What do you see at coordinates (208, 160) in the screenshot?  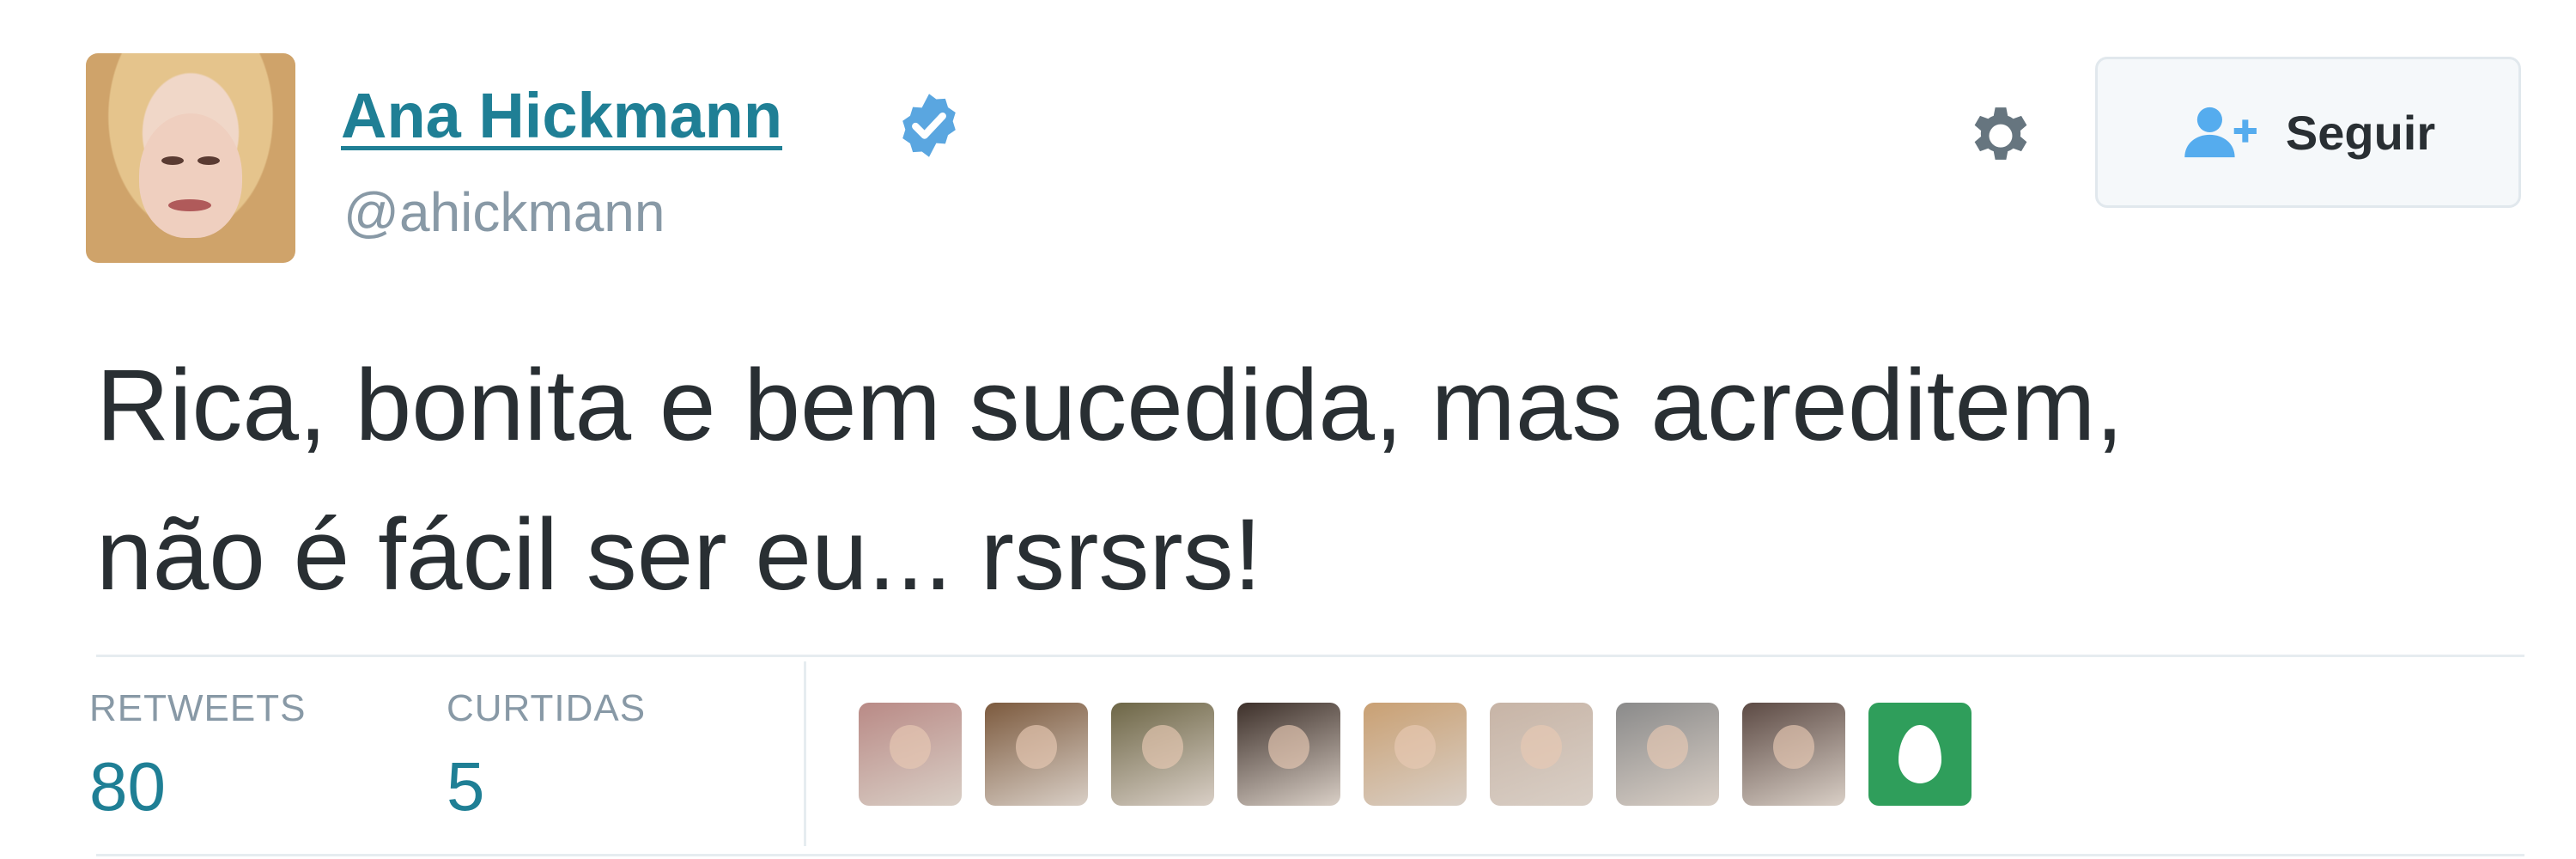 I see `avatar-eye-right` at bounding box center [208, 160].